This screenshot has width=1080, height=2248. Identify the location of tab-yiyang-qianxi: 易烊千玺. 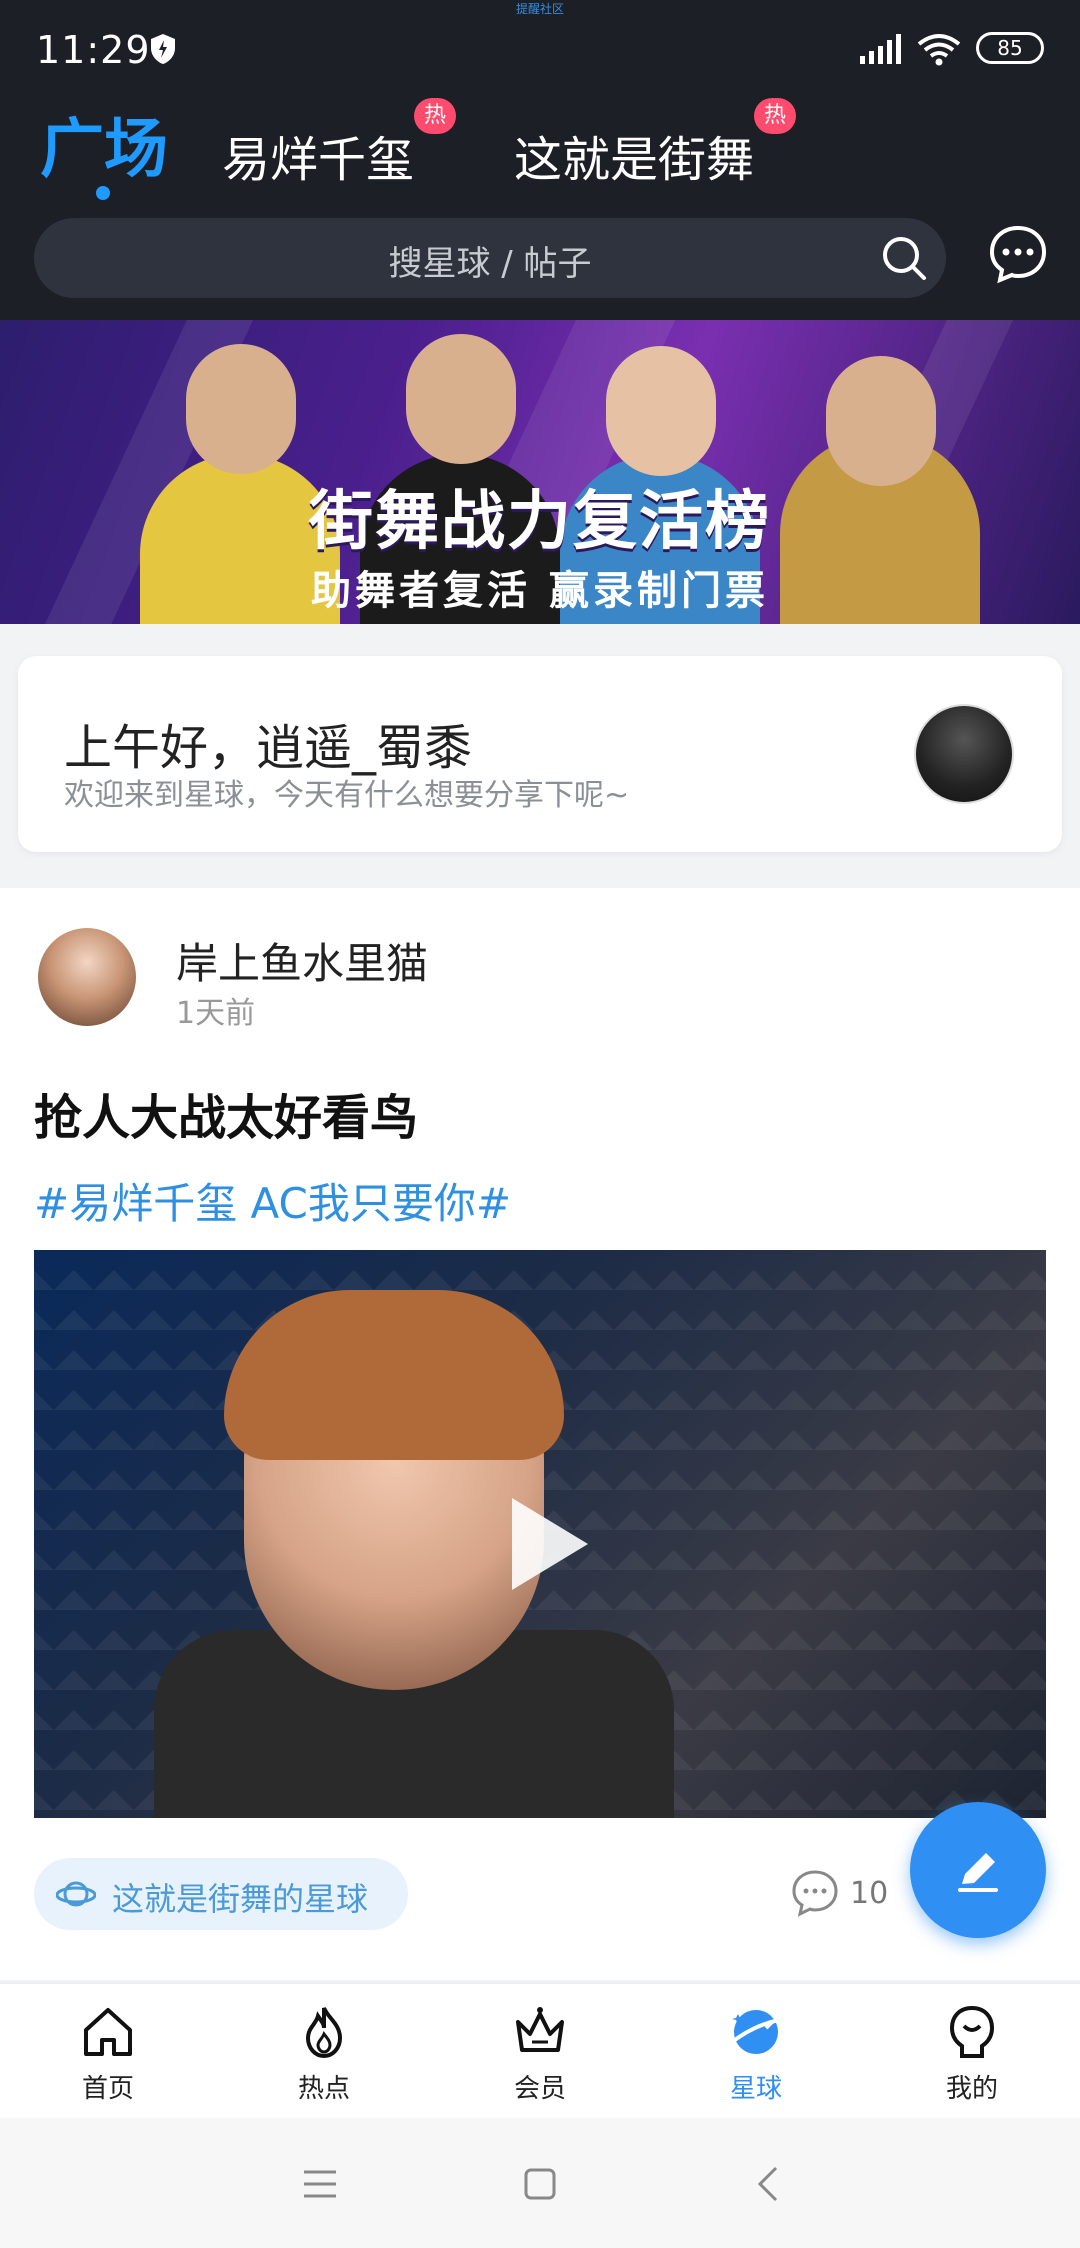
(318, 155).